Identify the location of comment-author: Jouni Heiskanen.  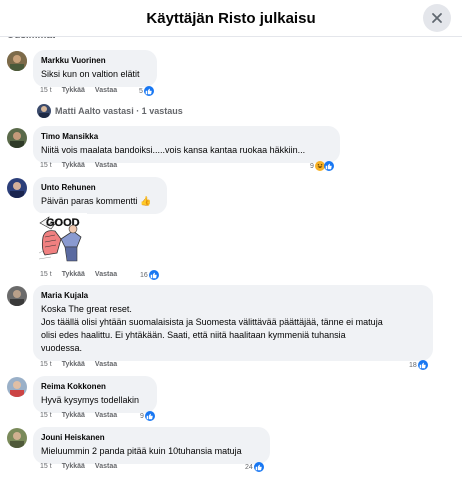
(151, 437).